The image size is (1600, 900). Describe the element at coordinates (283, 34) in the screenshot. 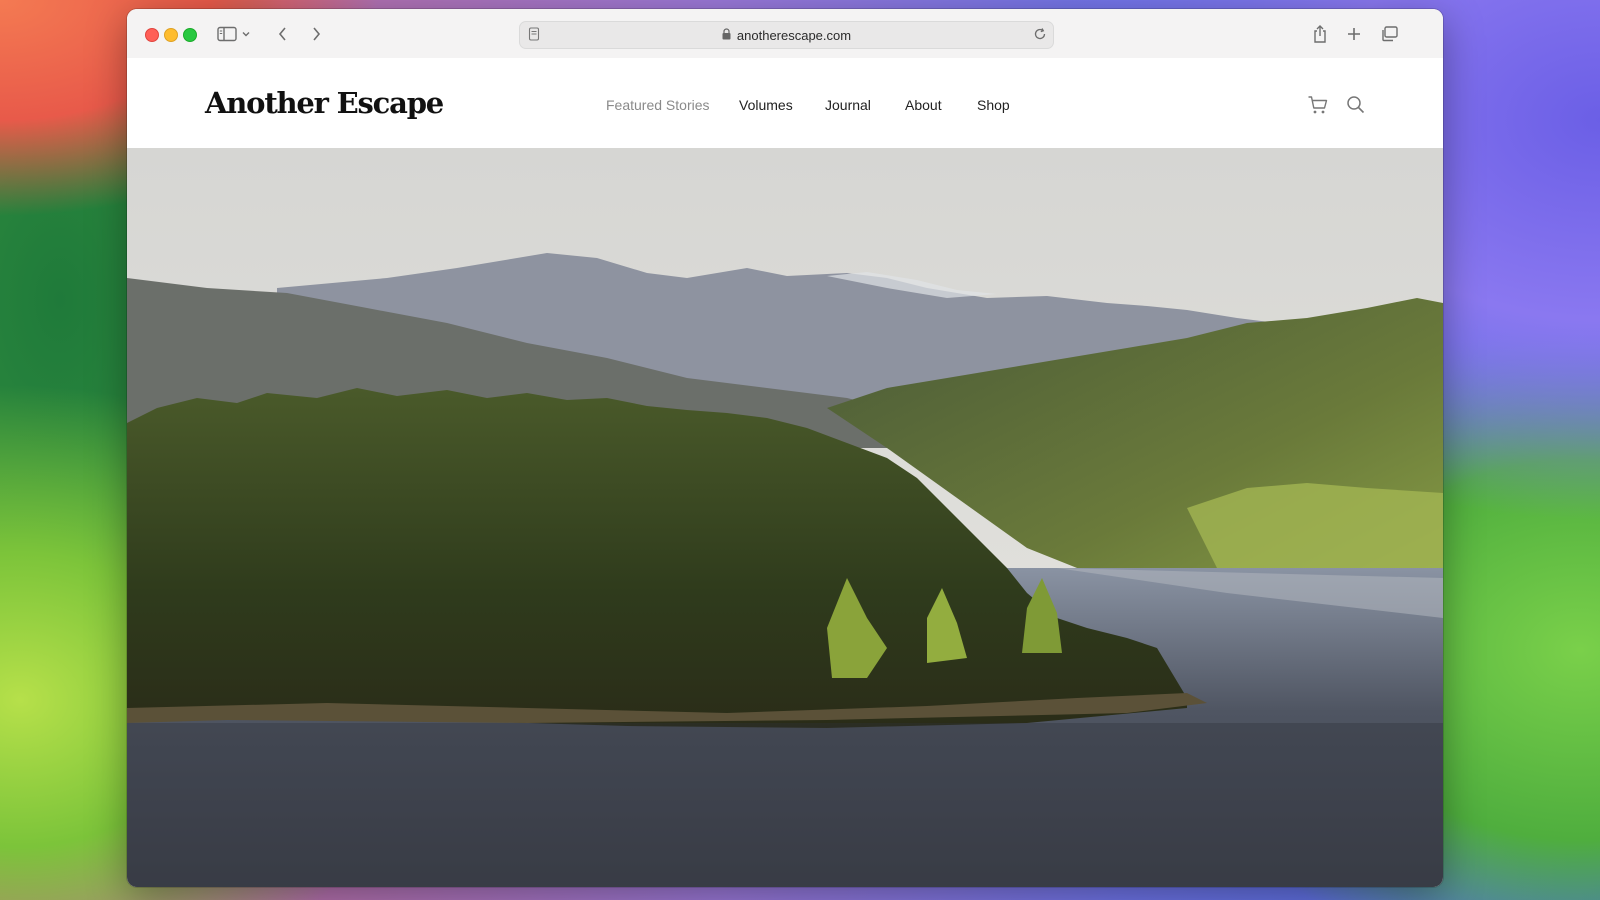

I see `chevron-left-icon` at that location.